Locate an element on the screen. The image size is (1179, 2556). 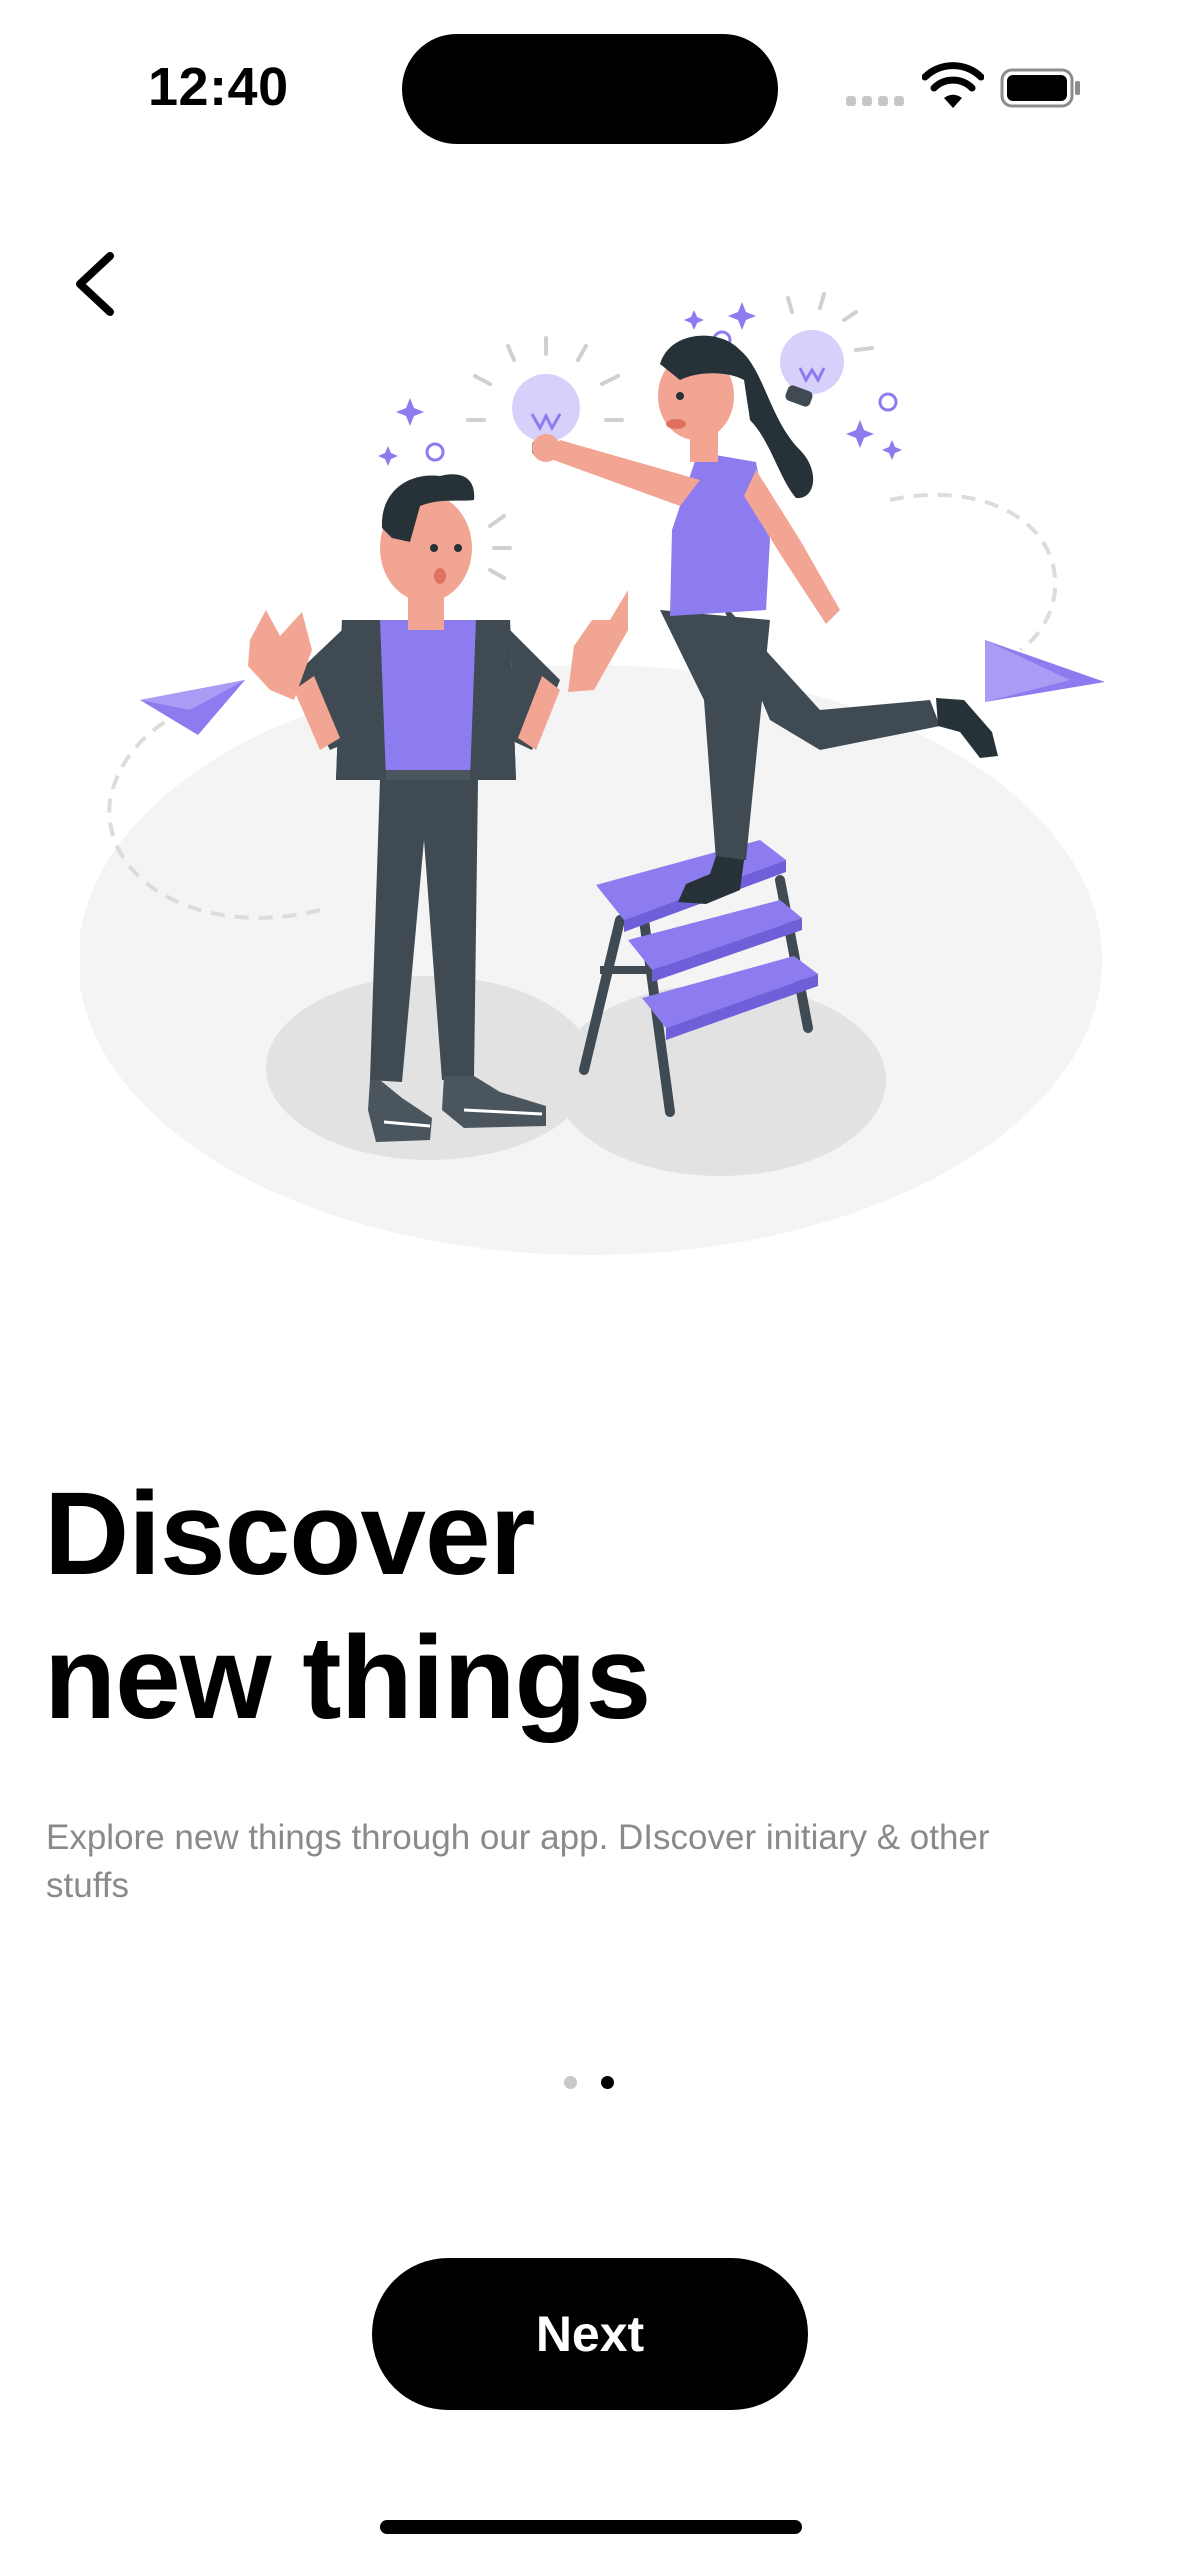
dynamic-island is located at coordinates (590, 89).